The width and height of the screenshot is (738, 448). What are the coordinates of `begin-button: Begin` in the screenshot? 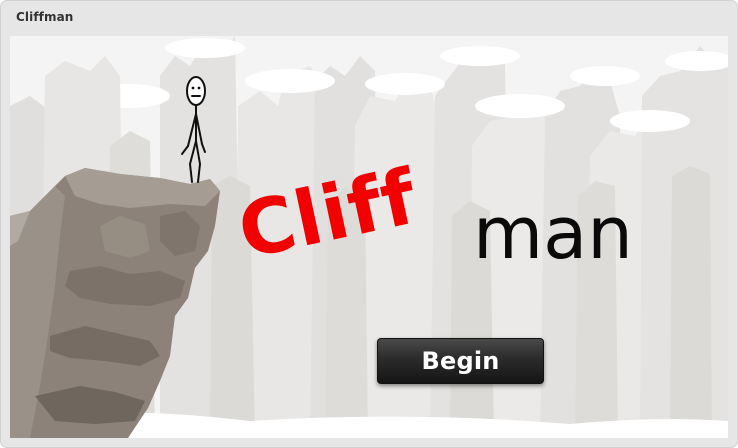 It's located at (460, 361).